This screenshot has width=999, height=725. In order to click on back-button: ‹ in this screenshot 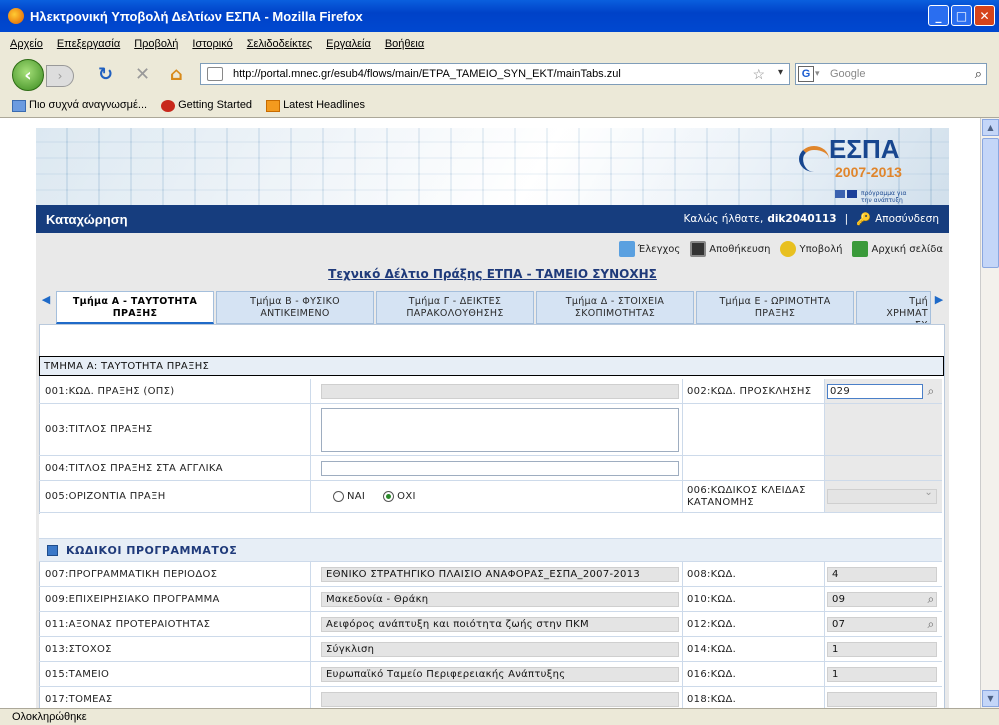, I will do `click(28, 75)`.